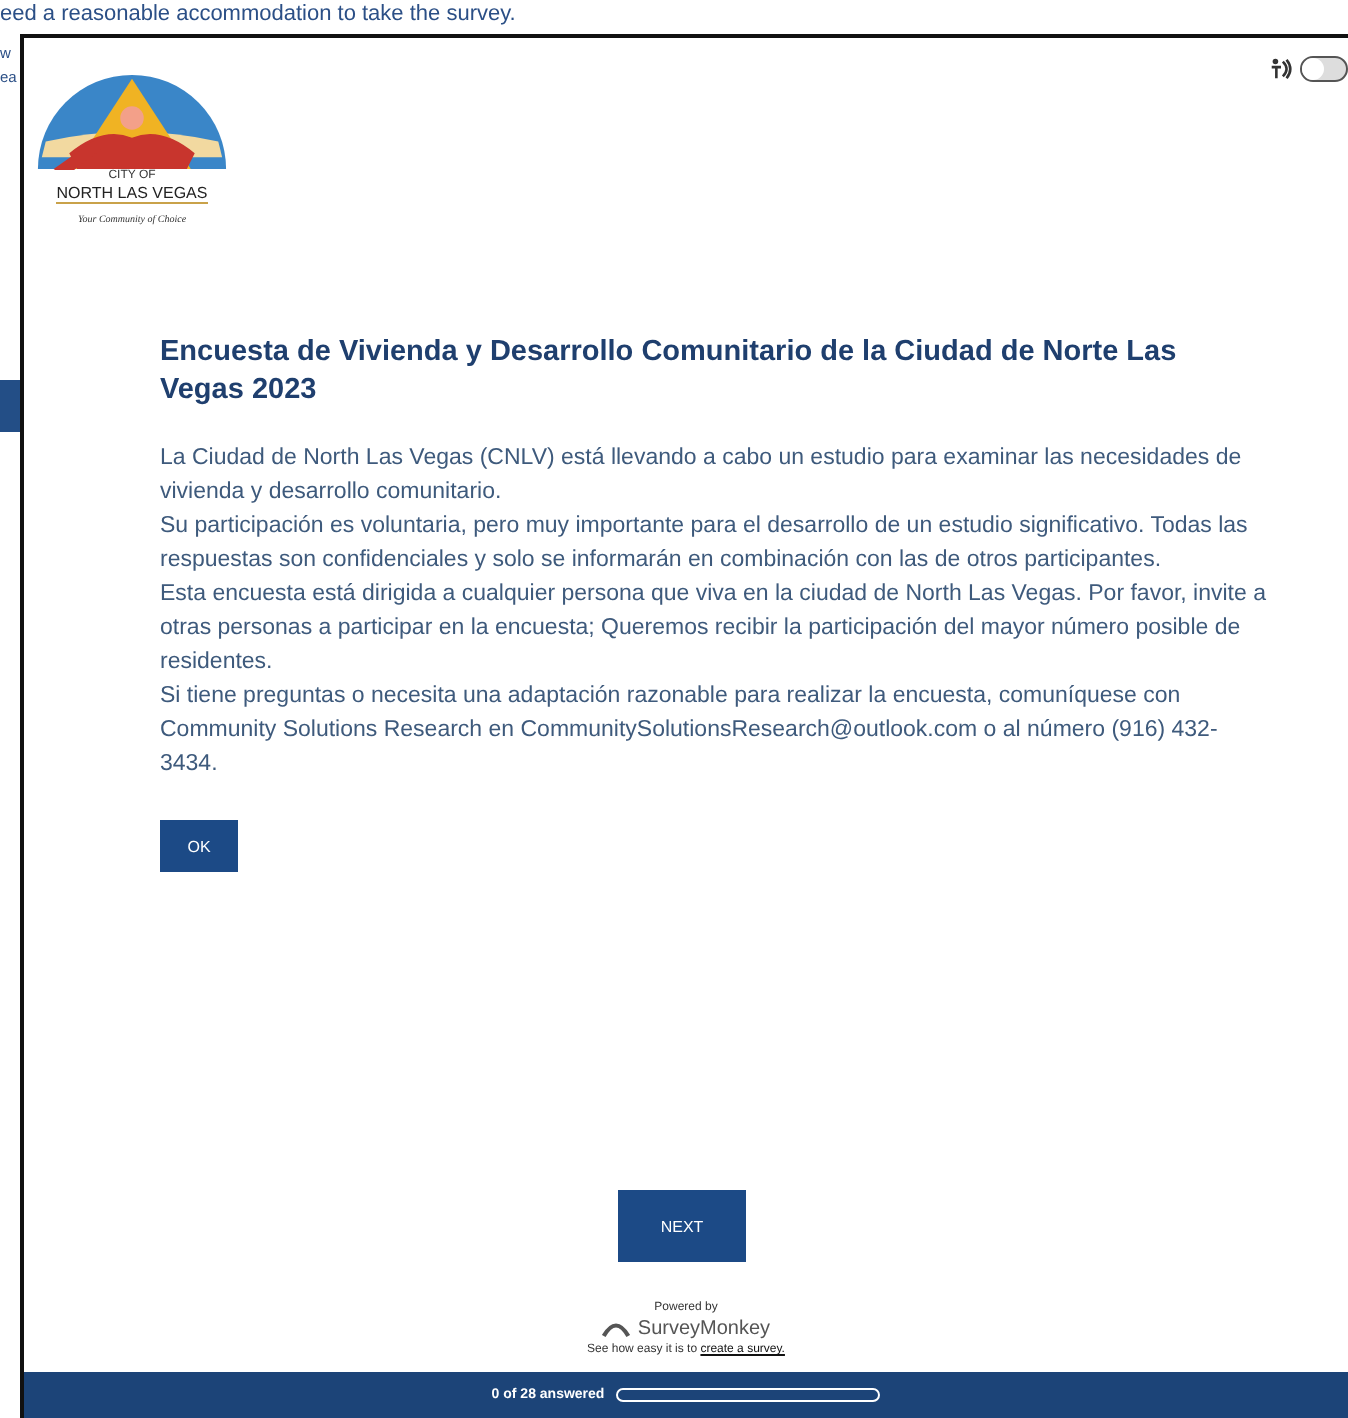 The height and width of the screenshot is (1418, 1348). Describe the element at coordinates (1324, 68) in the screenshot. I see `toggle-switch` at that location.